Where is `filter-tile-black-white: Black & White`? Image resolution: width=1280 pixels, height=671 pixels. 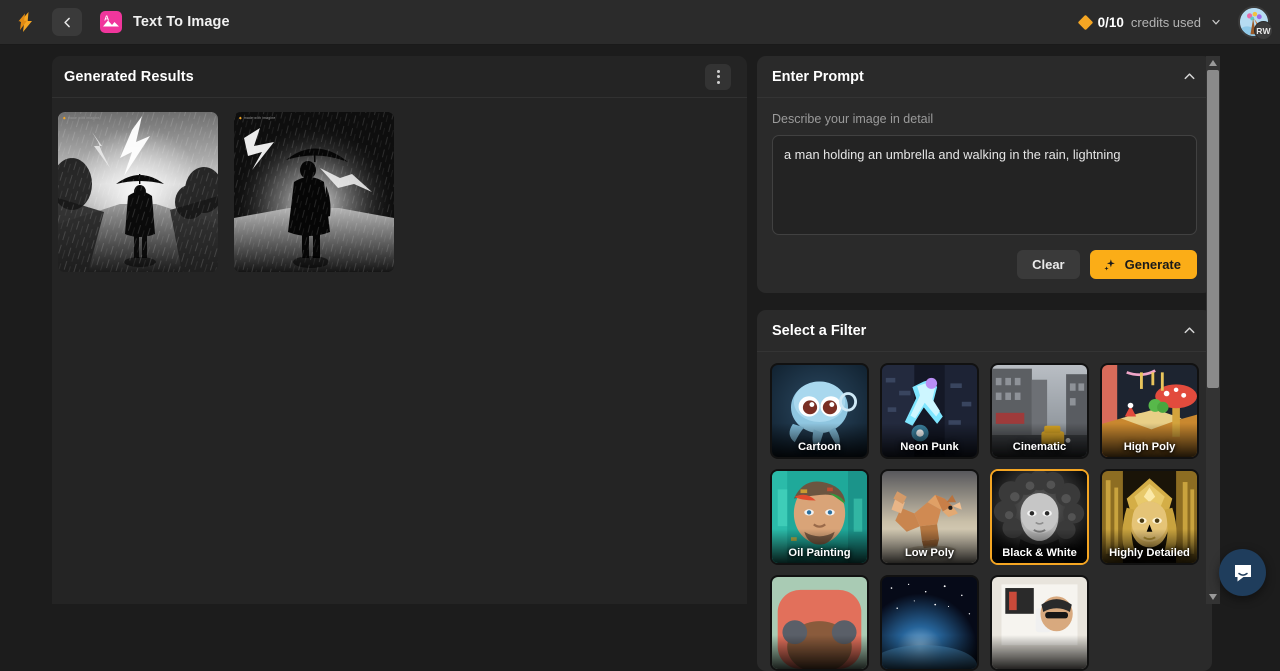 filter-tile-black-white: Black & White is located at coordinates (1039, 517).